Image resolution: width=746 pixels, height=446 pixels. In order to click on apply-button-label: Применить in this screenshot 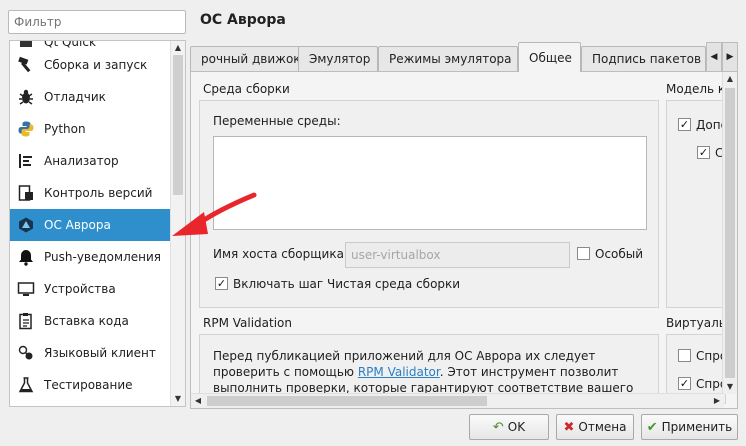, I will do `click(697, 427)`.